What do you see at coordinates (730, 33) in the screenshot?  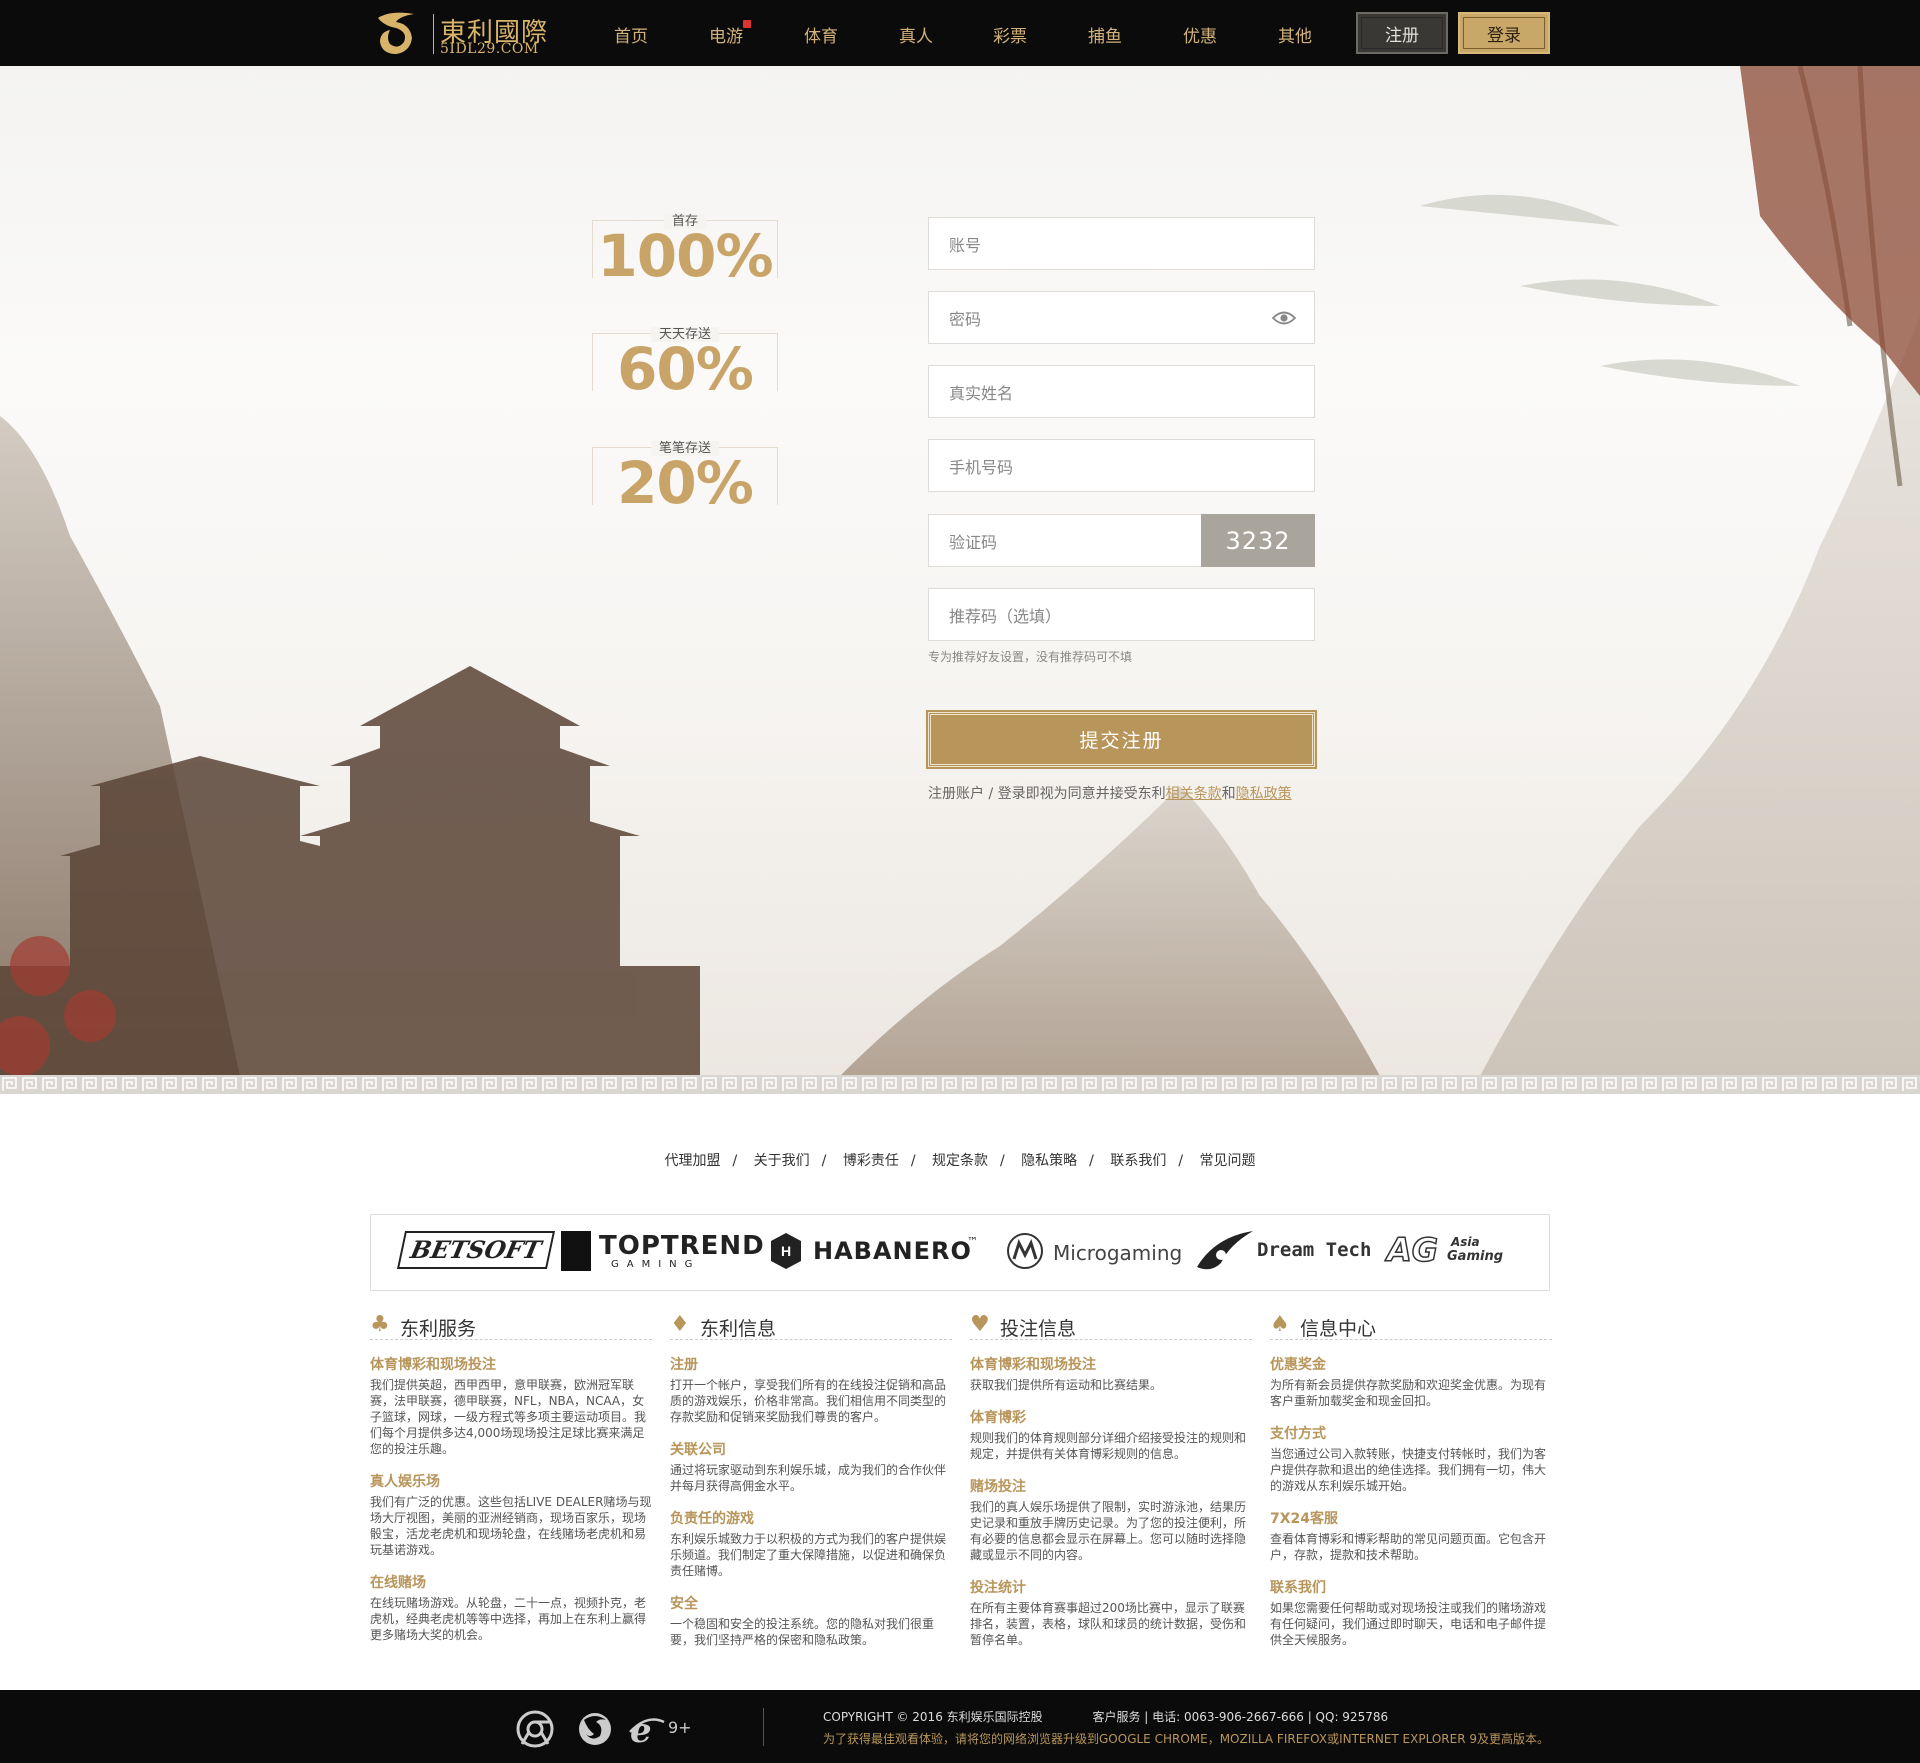 I see `nav-slots: 电游` at bounding box center [730, 33].